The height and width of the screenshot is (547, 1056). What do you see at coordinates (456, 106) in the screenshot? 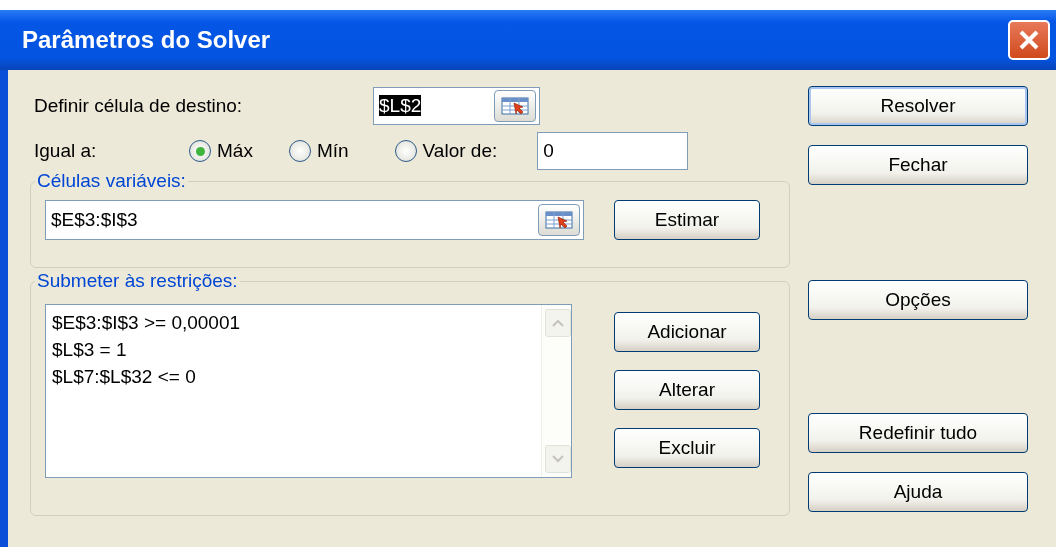
I see `target-cell-field: $L$2` at bounding box center [456, 106].